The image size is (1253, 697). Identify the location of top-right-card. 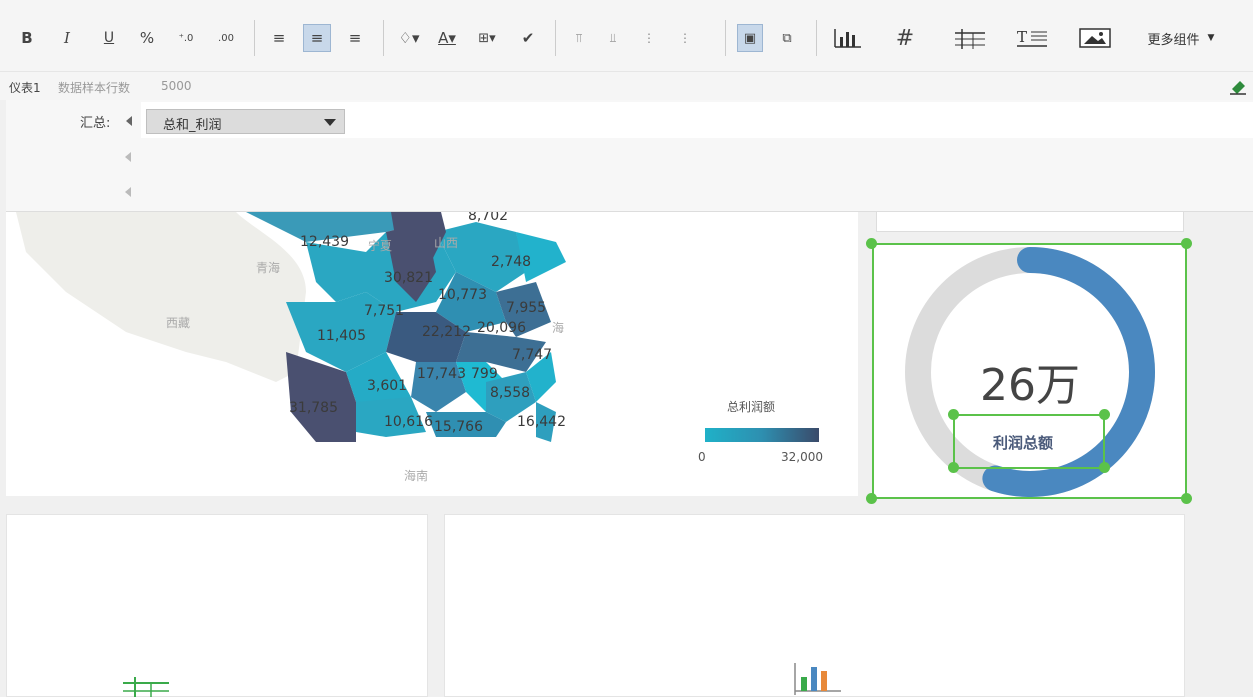
(1030, 222).